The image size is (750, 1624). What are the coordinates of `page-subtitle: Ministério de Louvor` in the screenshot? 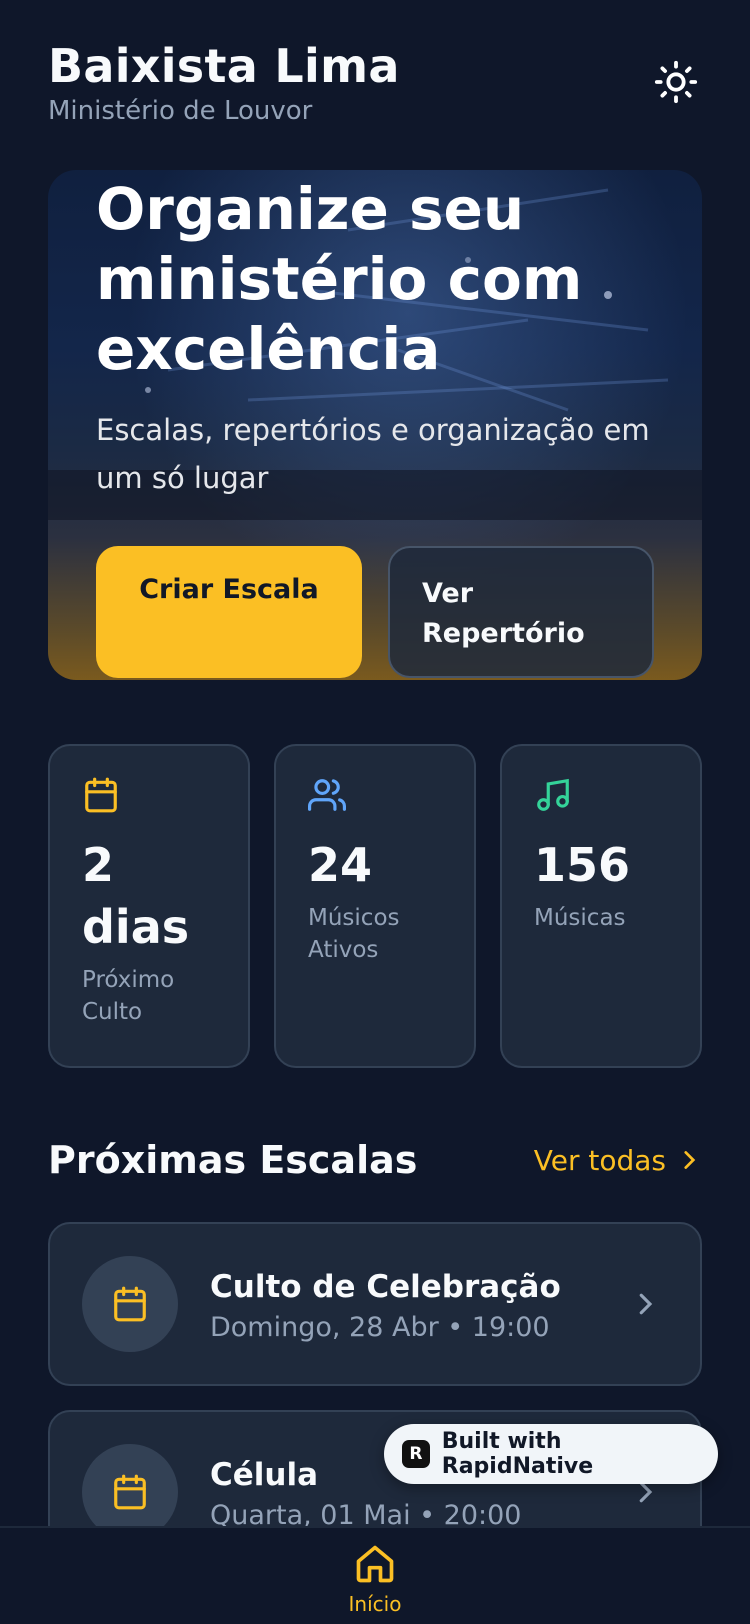 It's located at (180, 111).